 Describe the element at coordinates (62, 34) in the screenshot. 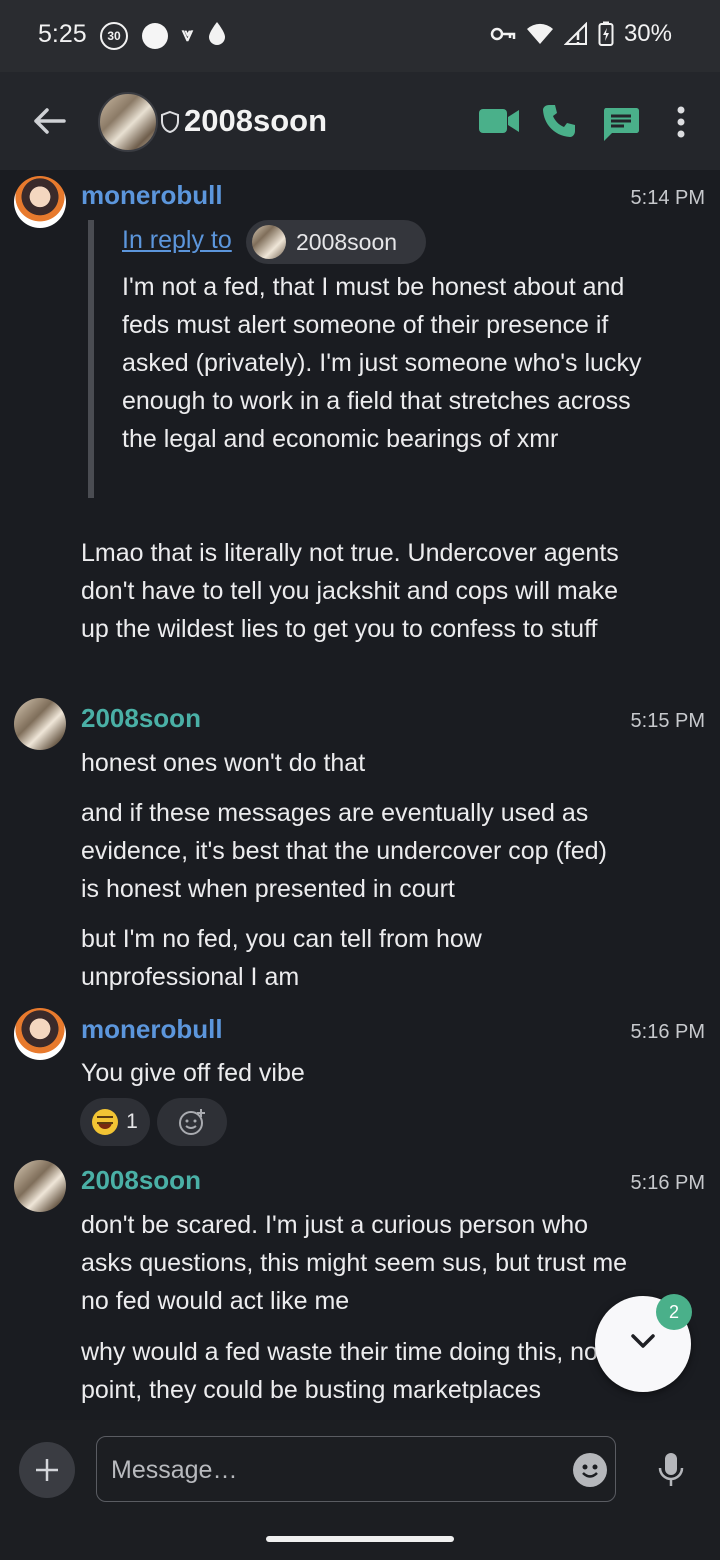

I see `status-time: 5:25` at that location.